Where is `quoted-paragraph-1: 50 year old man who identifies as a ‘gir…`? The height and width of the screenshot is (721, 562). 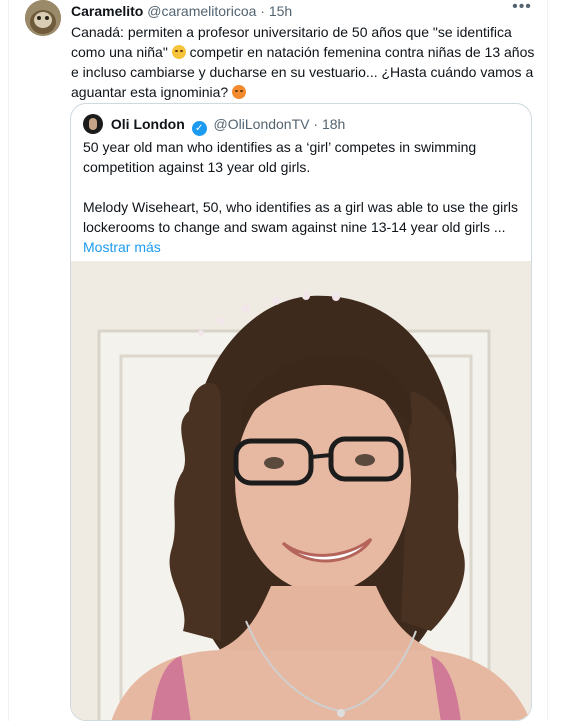 quoted-paragraph-1: 50 year old man who identifies as a ‘gir… is located at coordinates (280, 157).